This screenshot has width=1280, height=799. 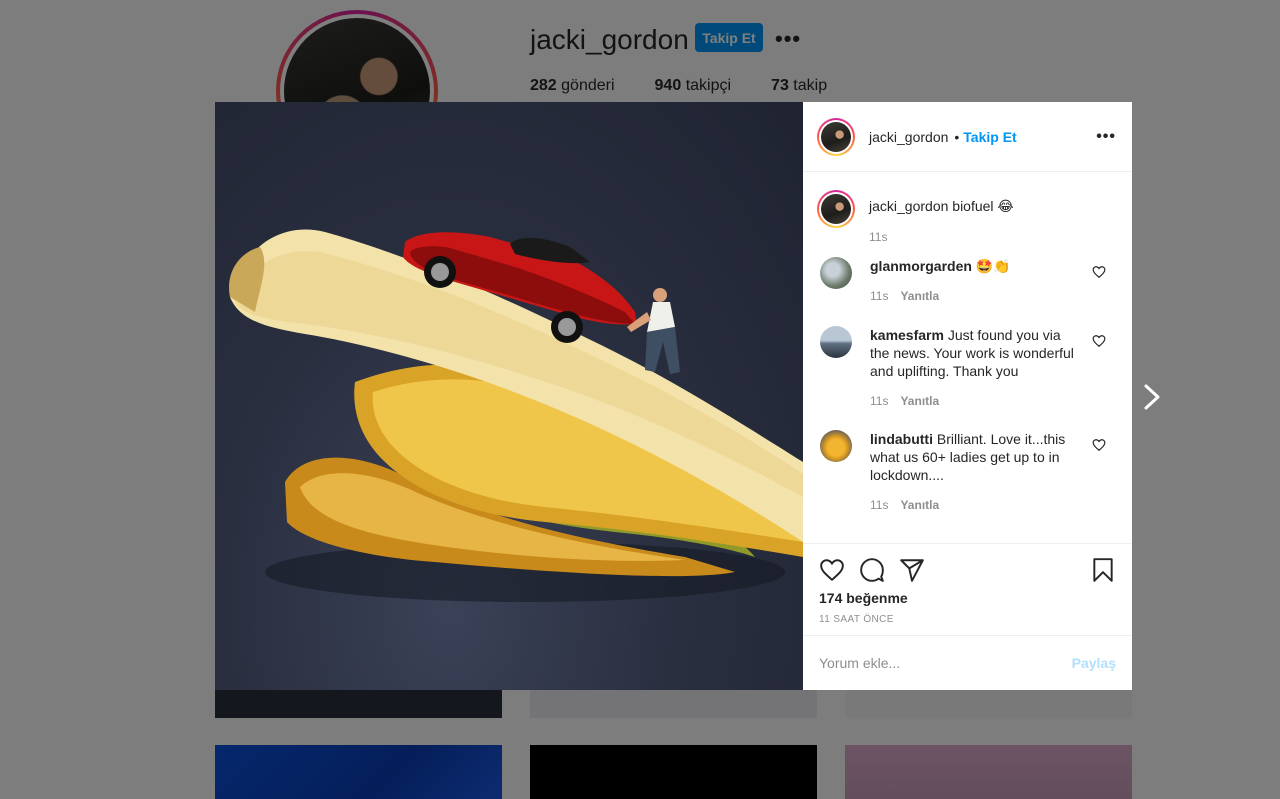 I want to click on caption-time: 11s, so click(x=878, y=237).